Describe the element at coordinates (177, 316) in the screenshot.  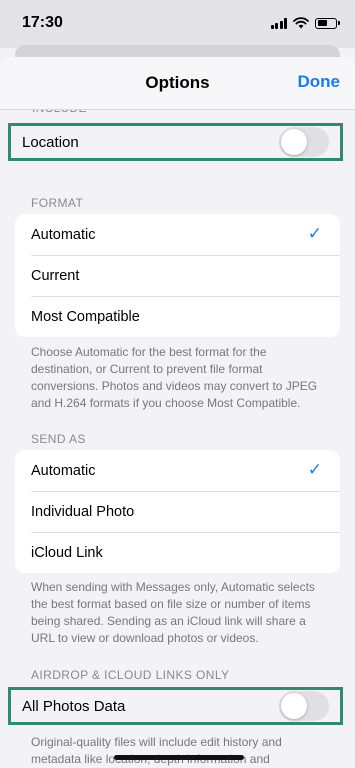
I see `format-option-most-compatible: Most Compatible` at that location.